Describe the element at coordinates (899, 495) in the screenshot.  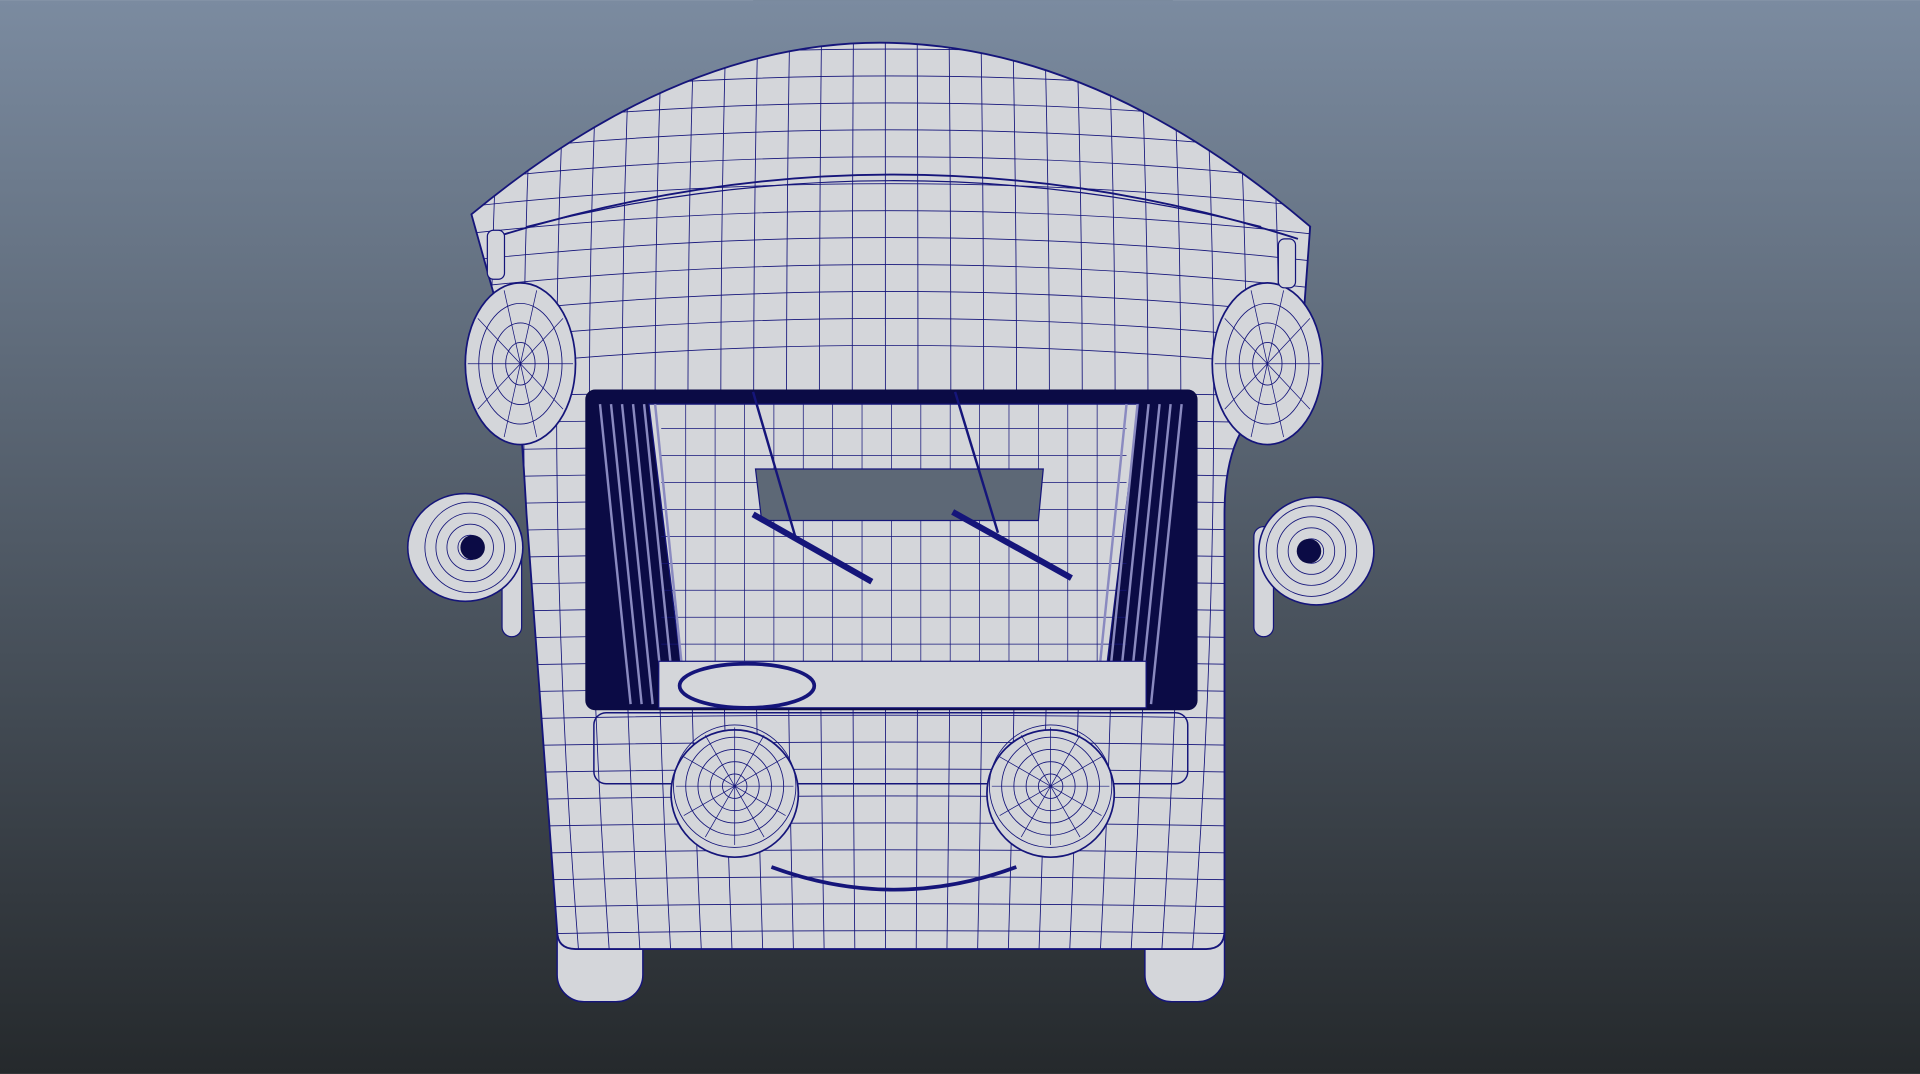
I see `rear-window-opening` at that location.